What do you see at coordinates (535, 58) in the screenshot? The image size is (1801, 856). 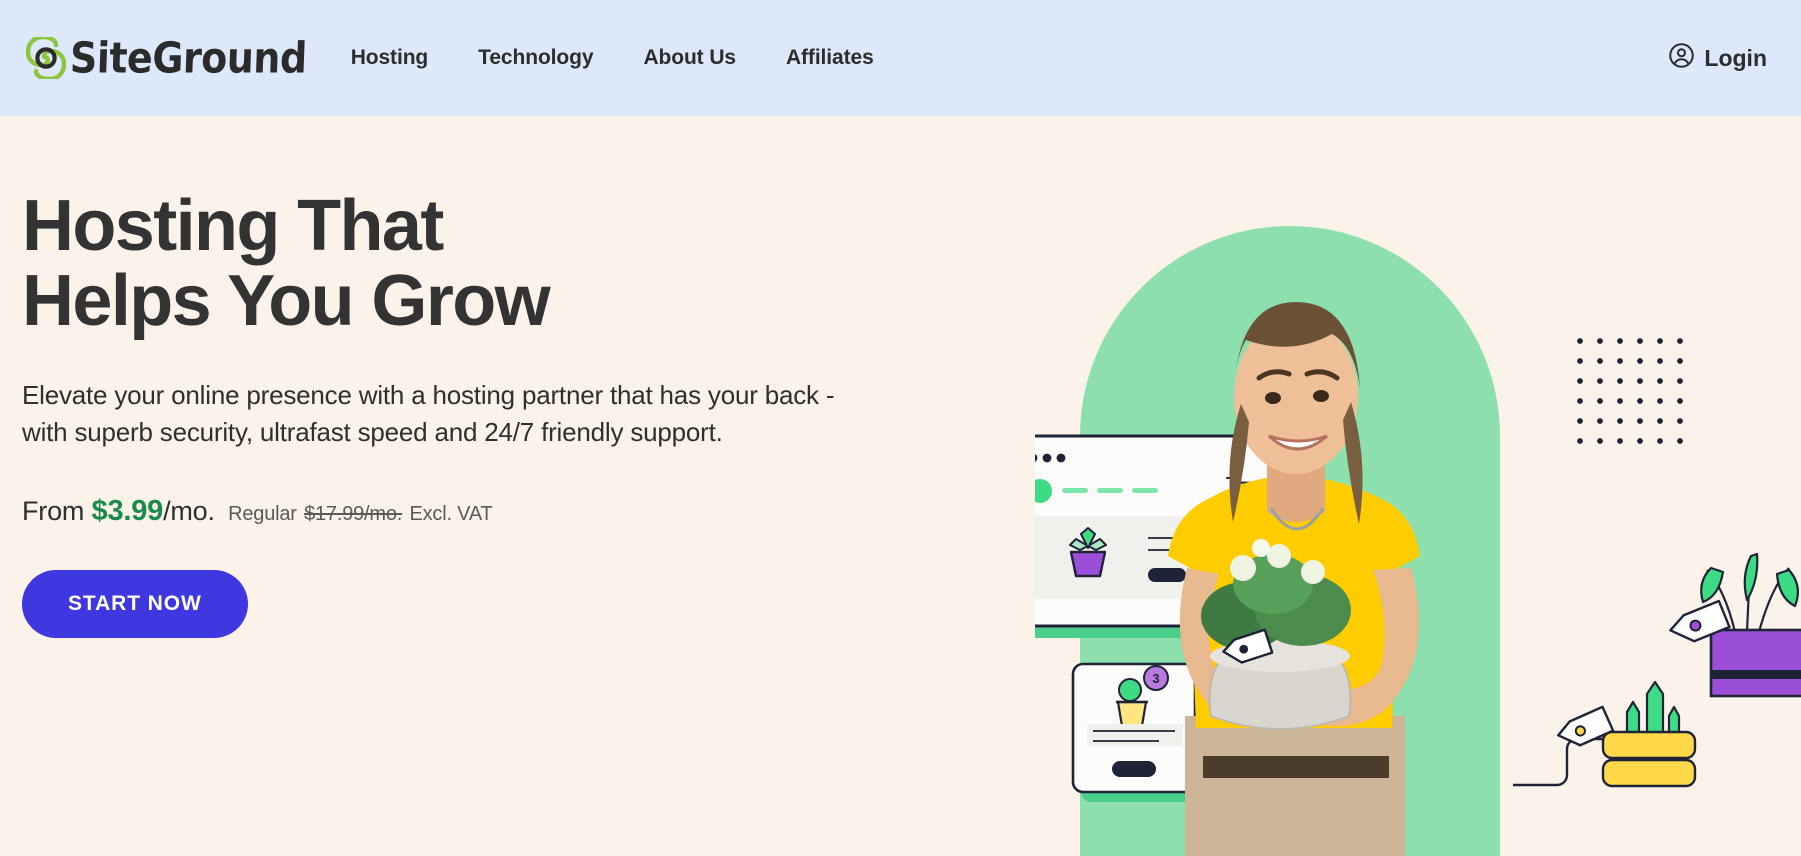 I see `nav-item-technology: Technology` at bounding box center [535, 58].